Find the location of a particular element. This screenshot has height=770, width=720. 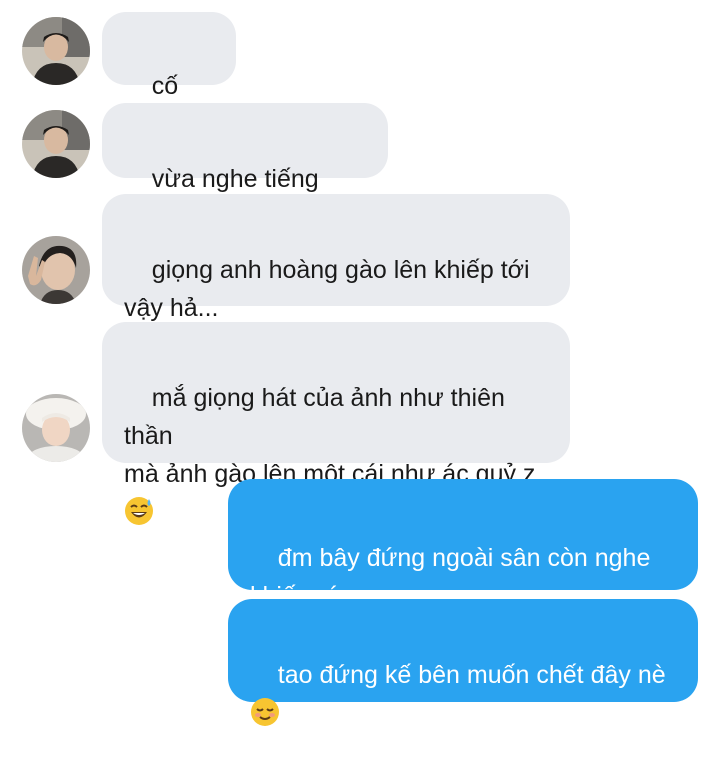

incoming-message-bubble: vừa nghe tiếng gào rú is located at coordinates (245, 167).